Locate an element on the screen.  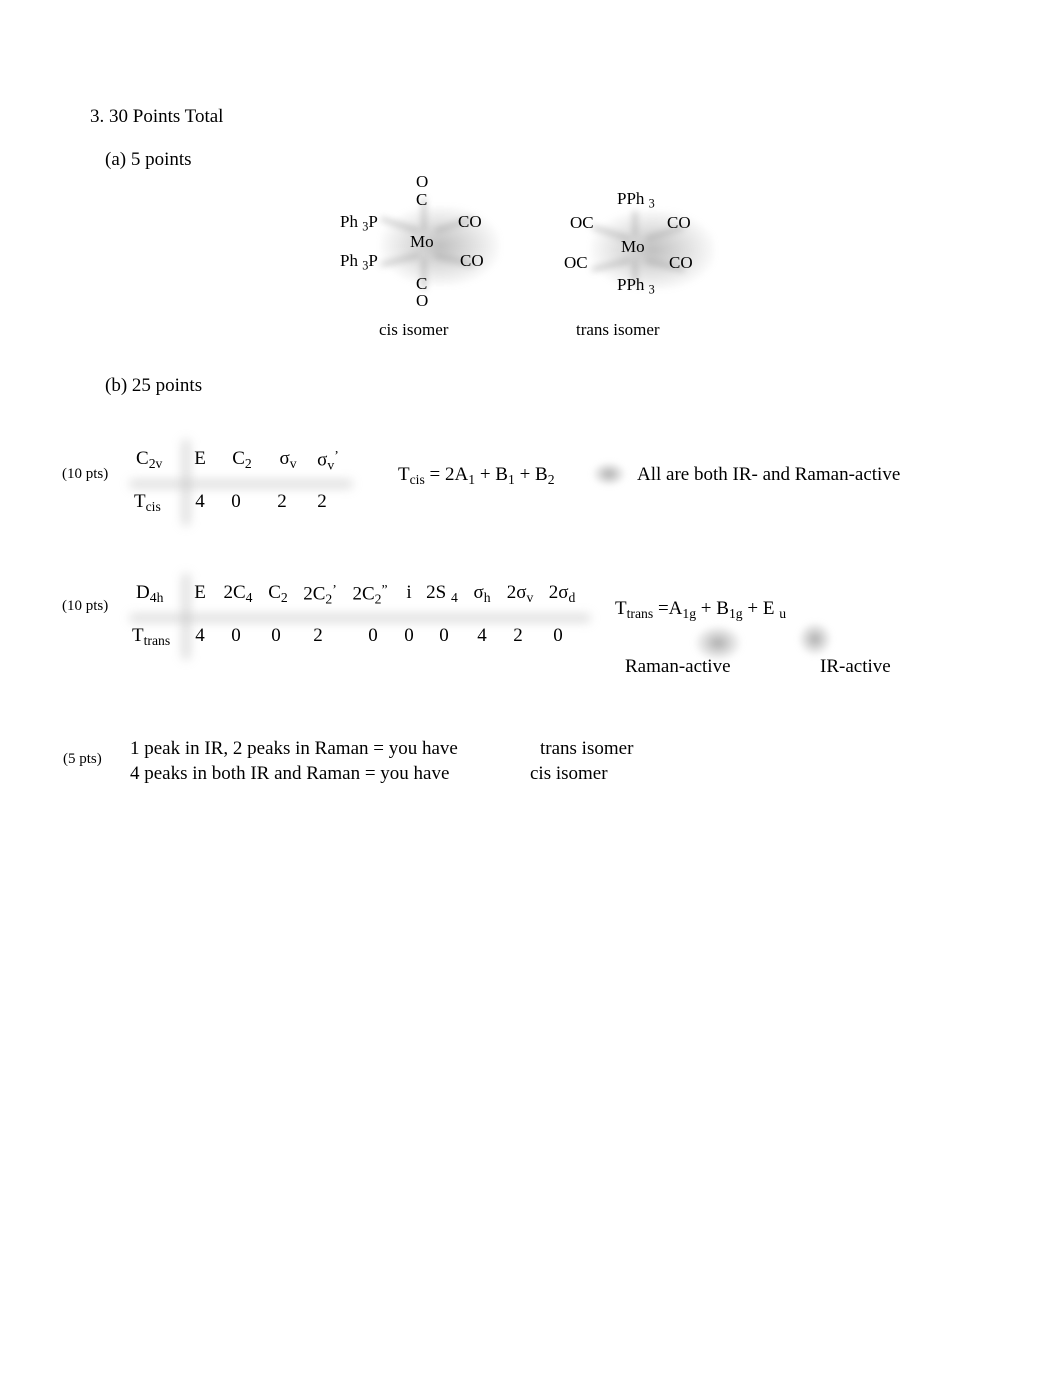
trans-table-op-2C2-prime: 2C2’ is located at coordinates (320, 594).